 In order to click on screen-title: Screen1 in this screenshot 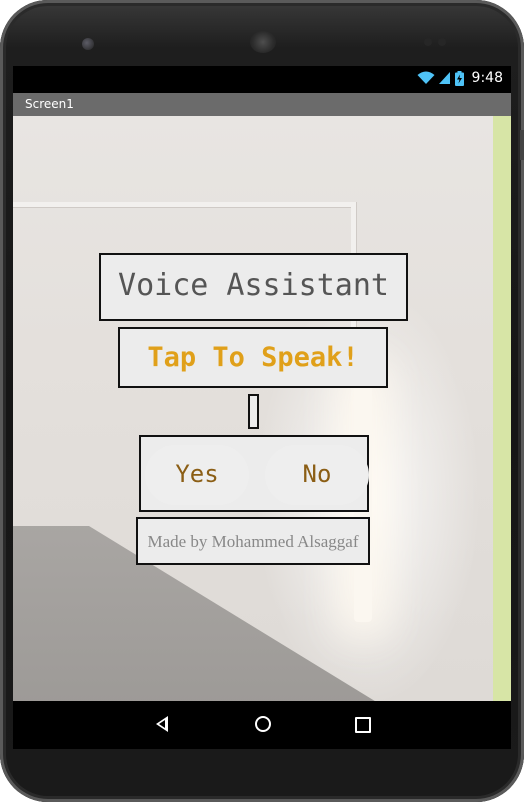, I will do `click(49, 104)`.